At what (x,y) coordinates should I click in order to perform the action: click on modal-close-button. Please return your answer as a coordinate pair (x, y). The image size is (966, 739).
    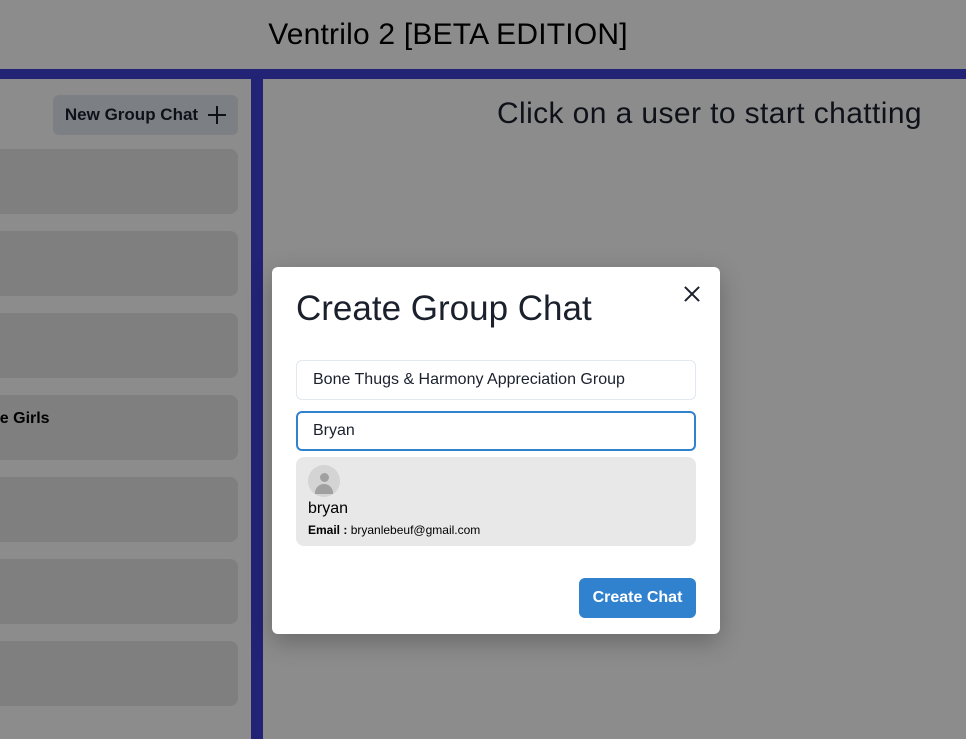
    Looking at the image, I should click on (692, 294).